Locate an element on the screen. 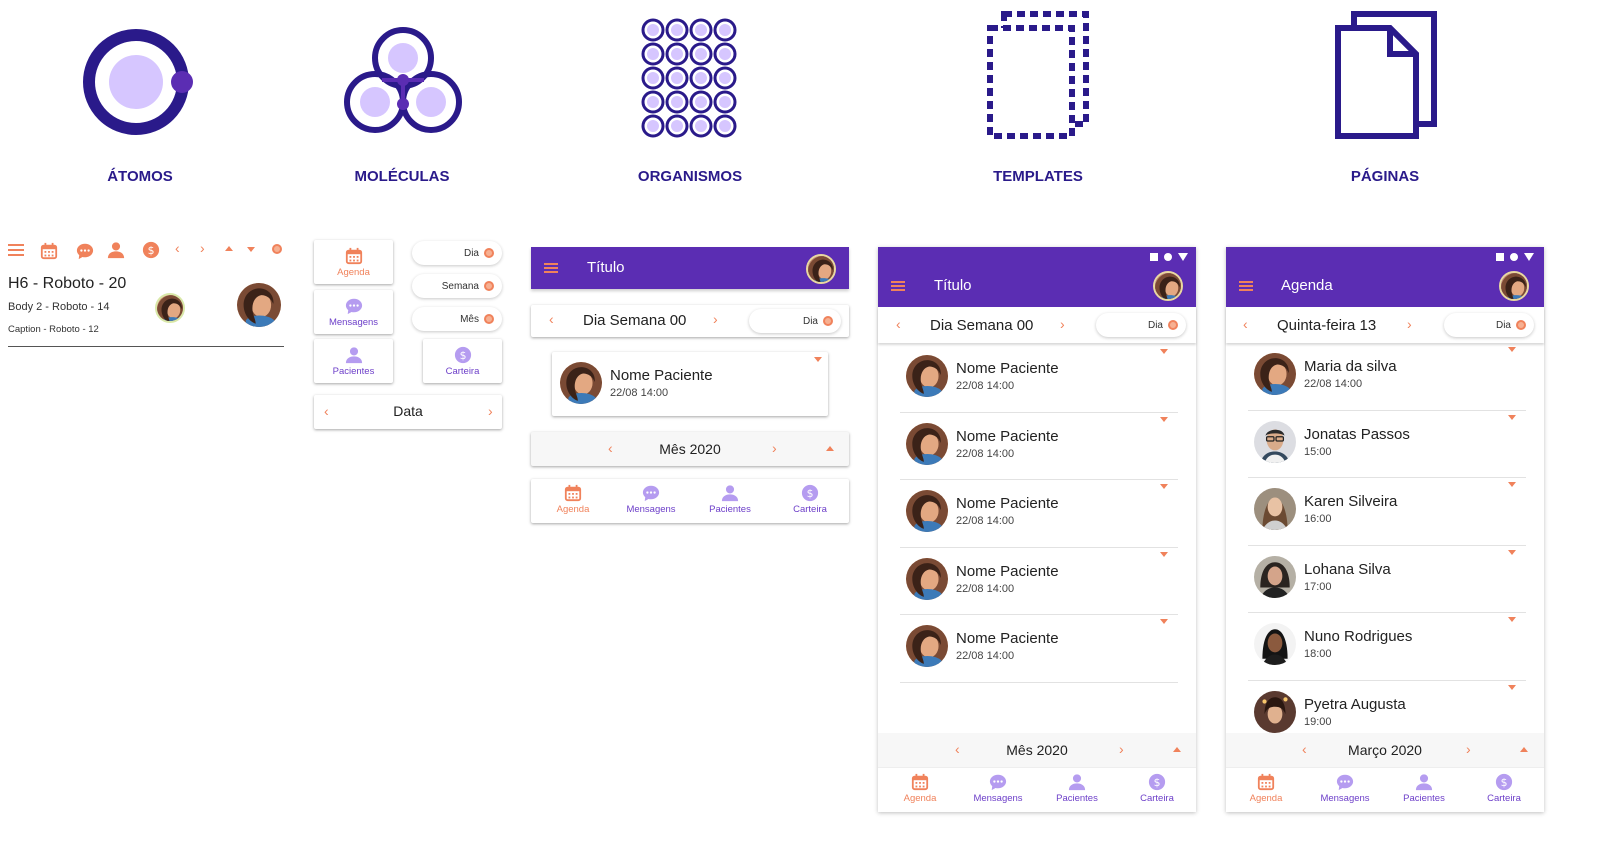  nav-button-carteira: Carteira is located at coordinates (462, 361).